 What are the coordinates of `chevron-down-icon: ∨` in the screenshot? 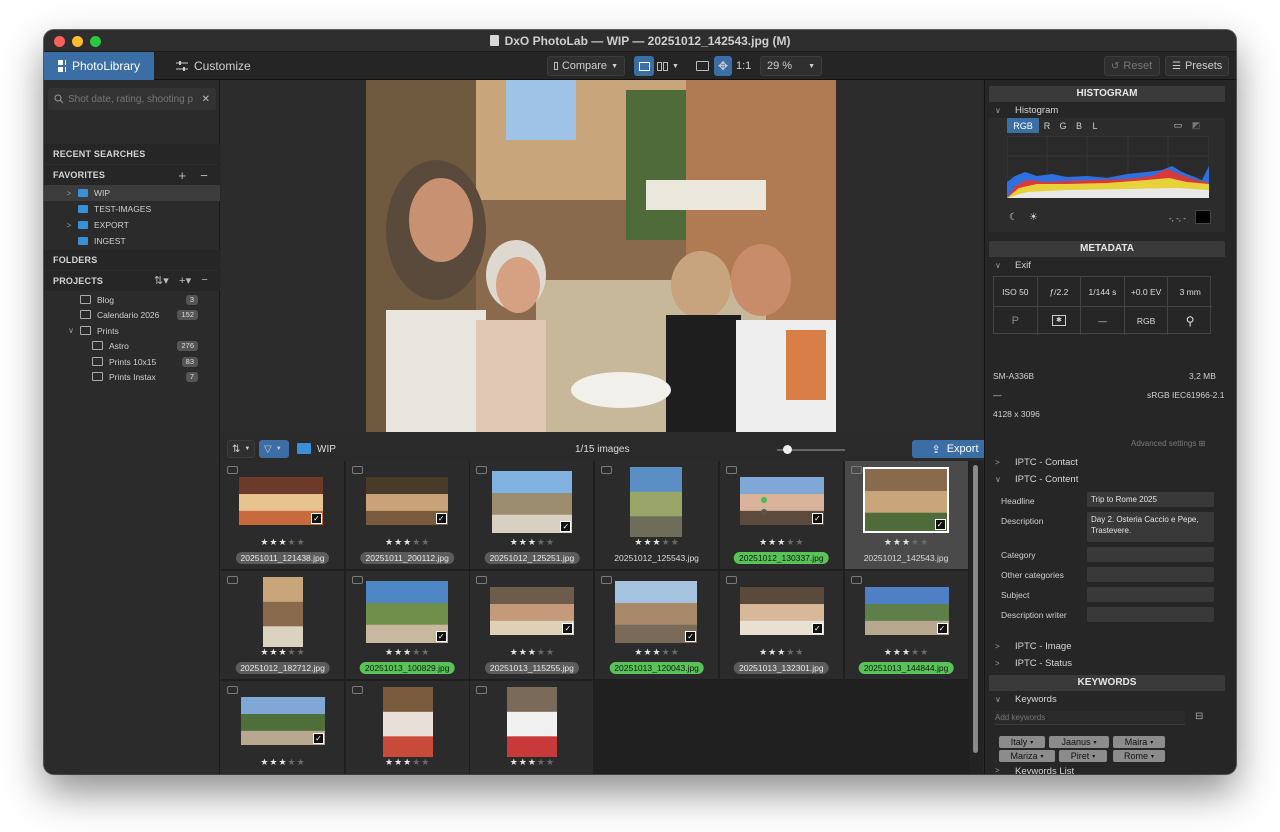 It's located at (71, 330).